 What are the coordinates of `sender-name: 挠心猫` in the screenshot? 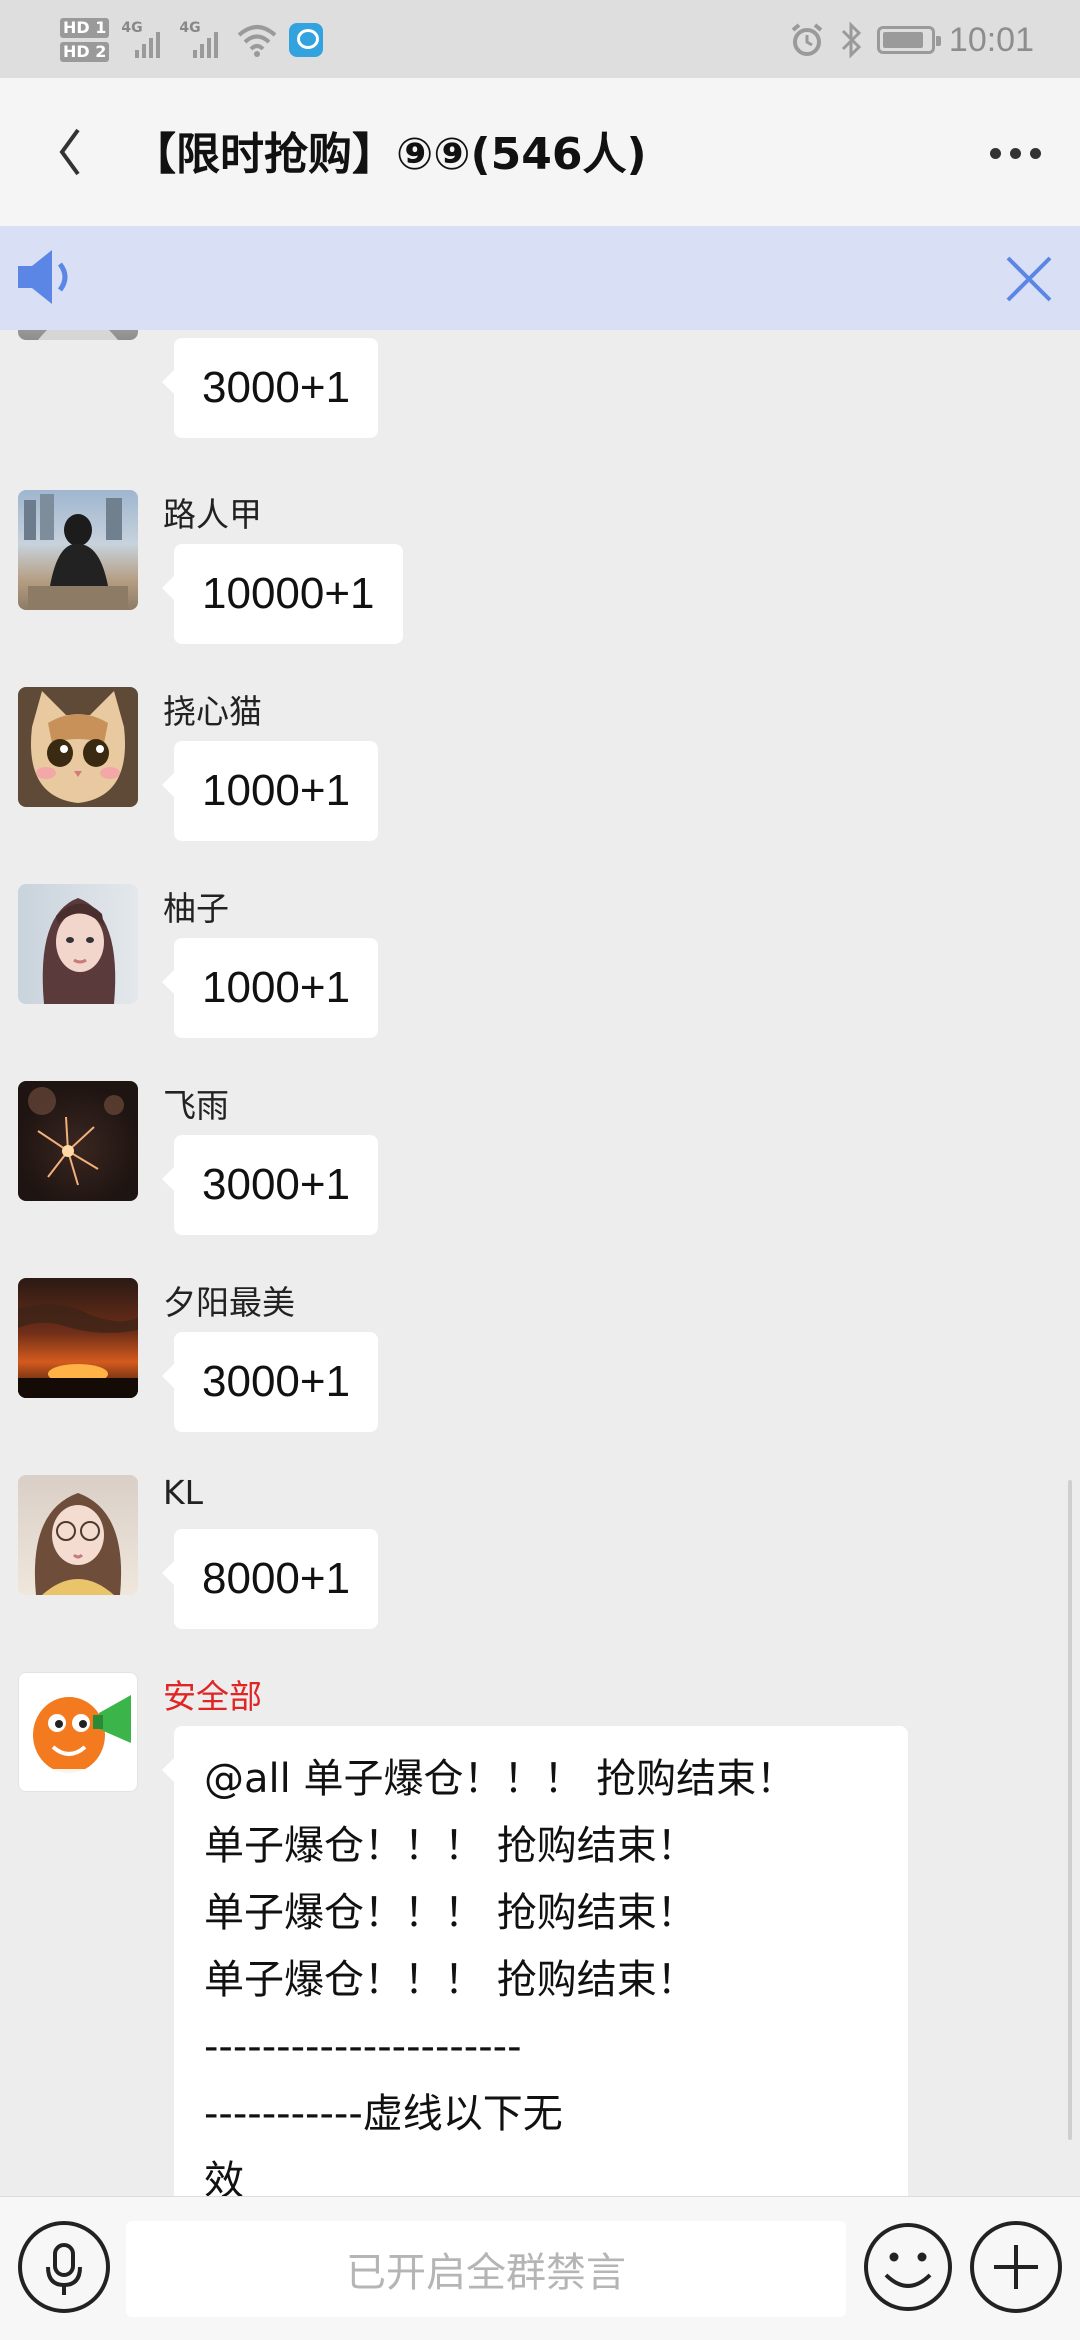 It's located at (212, 711).